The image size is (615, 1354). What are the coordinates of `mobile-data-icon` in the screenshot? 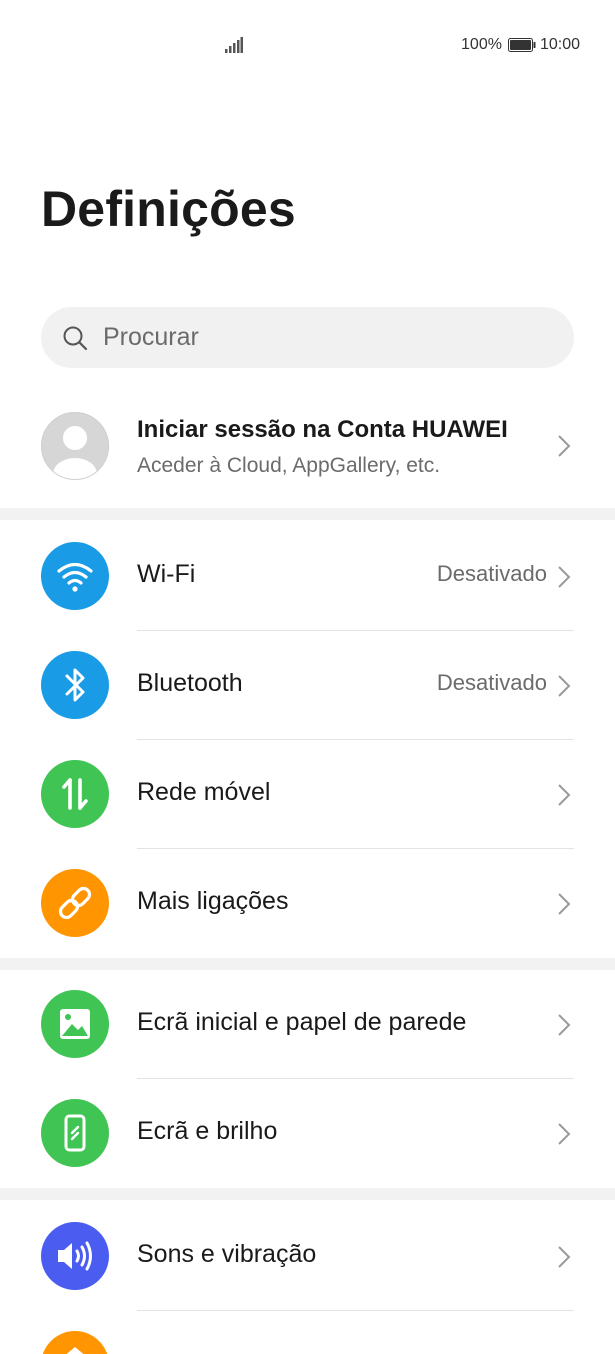 It's located at (75, 794).